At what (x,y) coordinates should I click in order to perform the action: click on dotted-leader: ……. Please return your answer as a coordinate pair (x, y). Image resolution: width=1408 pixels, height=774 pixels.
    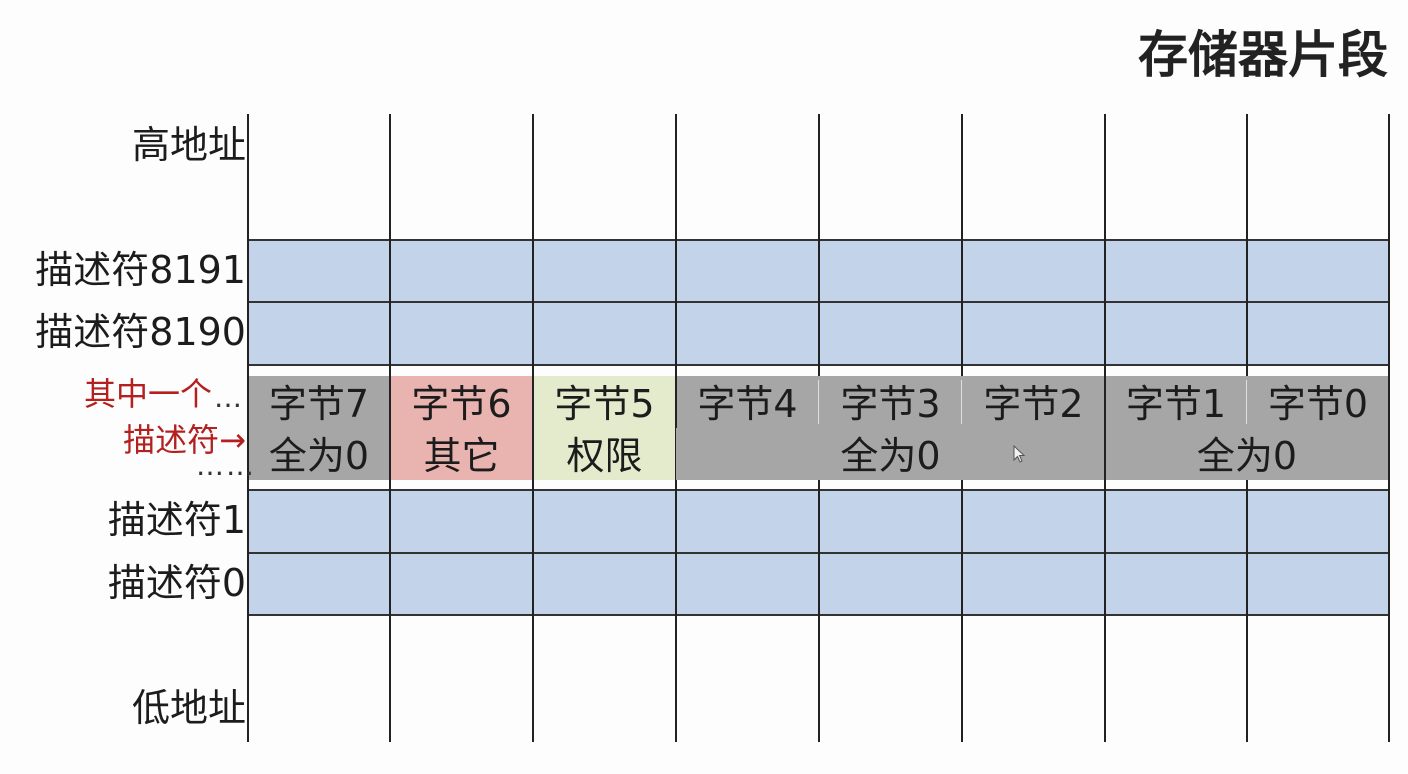
    Looking at the image, I should click on (226, 465).